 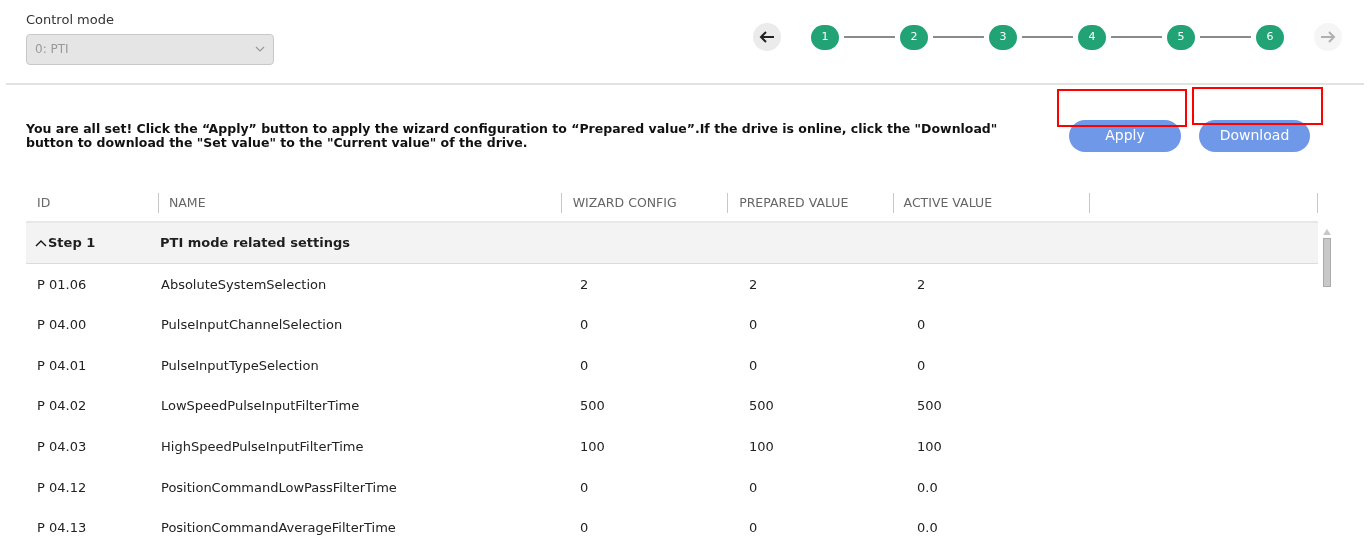 I want to click on table-cell: P 04.03, so click(x=62, y=446).